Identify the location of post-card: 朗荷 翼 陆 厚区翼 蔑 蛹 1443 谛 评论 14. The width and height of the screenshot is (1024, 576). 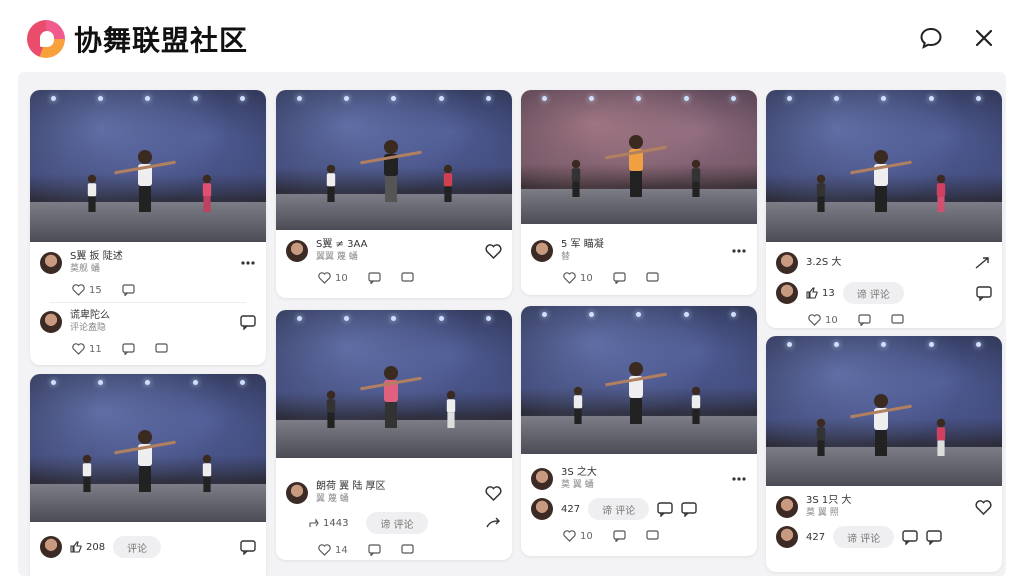
(394, 435).